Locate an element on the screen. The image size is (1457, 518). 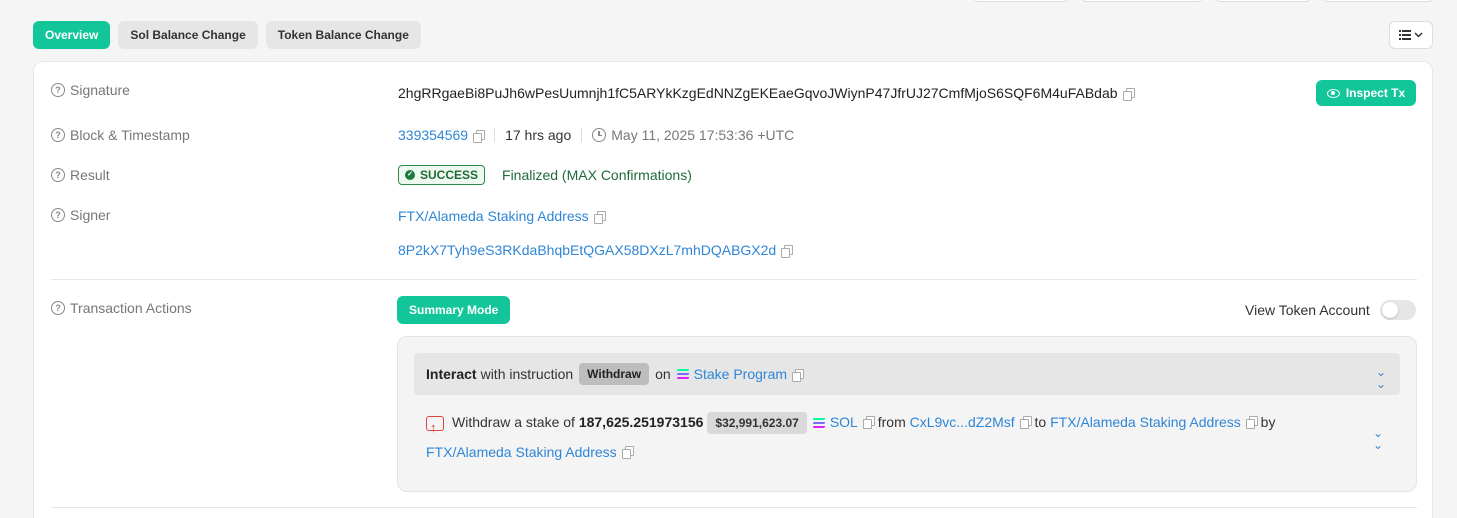
chevron-down-icon is located at coordinates (1418, 35).